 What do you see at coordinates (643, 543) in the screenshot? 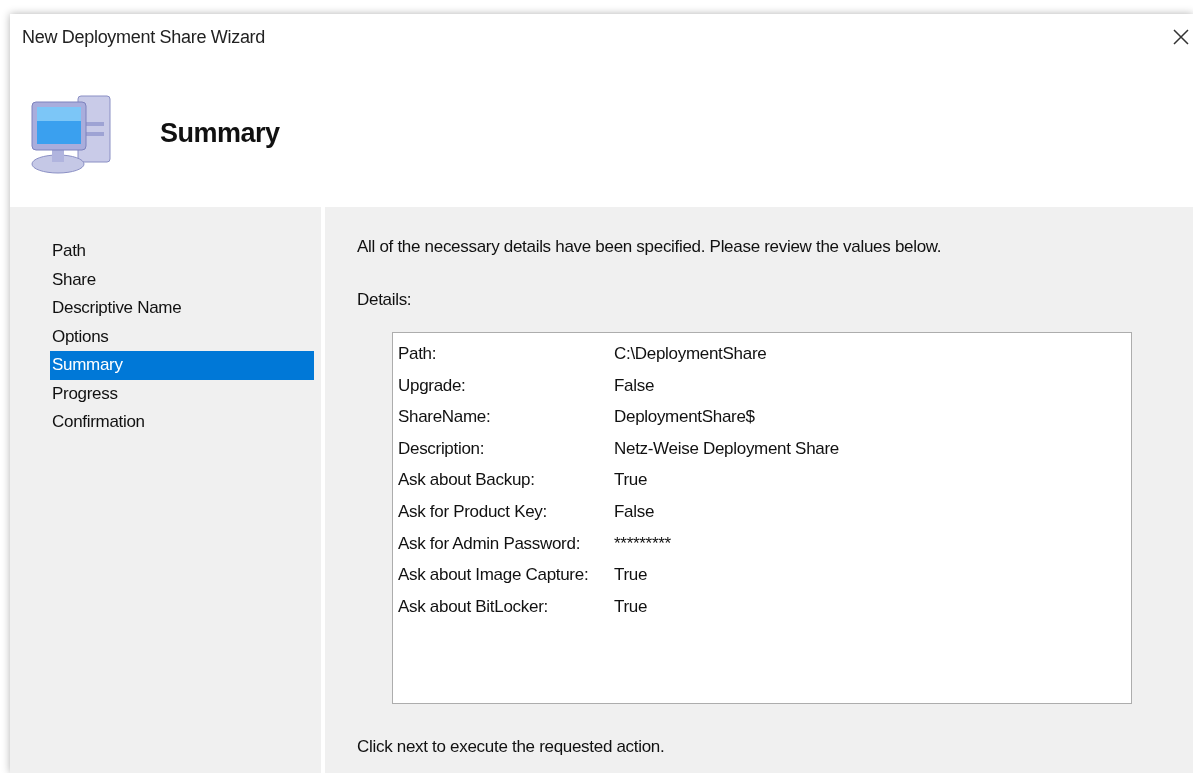
I see `detail-value: *********` at bounding box center [643, 543].